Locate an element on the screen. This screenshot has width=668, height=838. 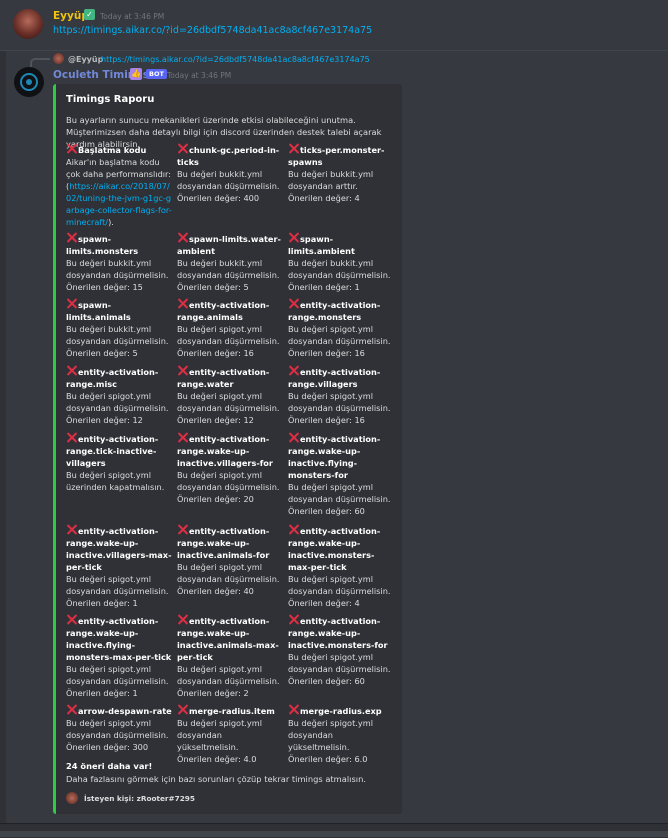
field-name: spawn-limits.animals is located at coordinates (120, 310).